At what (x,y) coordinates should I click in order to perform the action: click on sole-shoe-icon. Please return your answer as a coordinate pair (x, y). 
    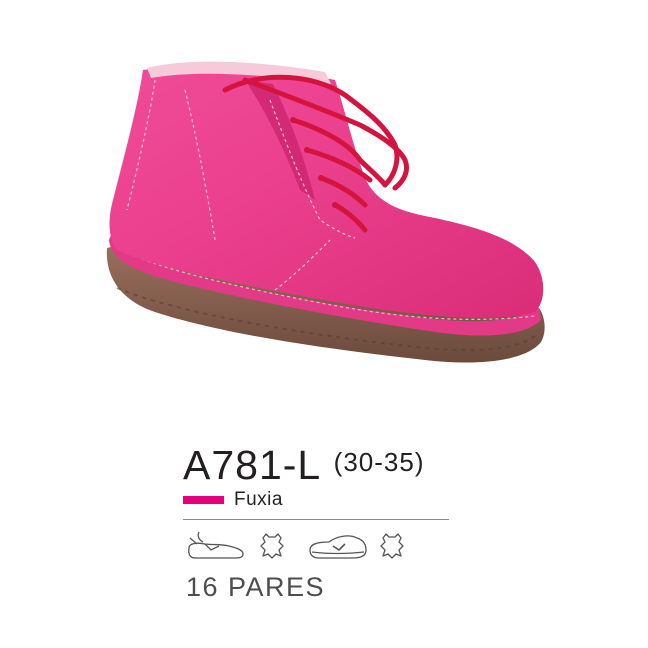
    Looking at the image, I should click on (338, 547).